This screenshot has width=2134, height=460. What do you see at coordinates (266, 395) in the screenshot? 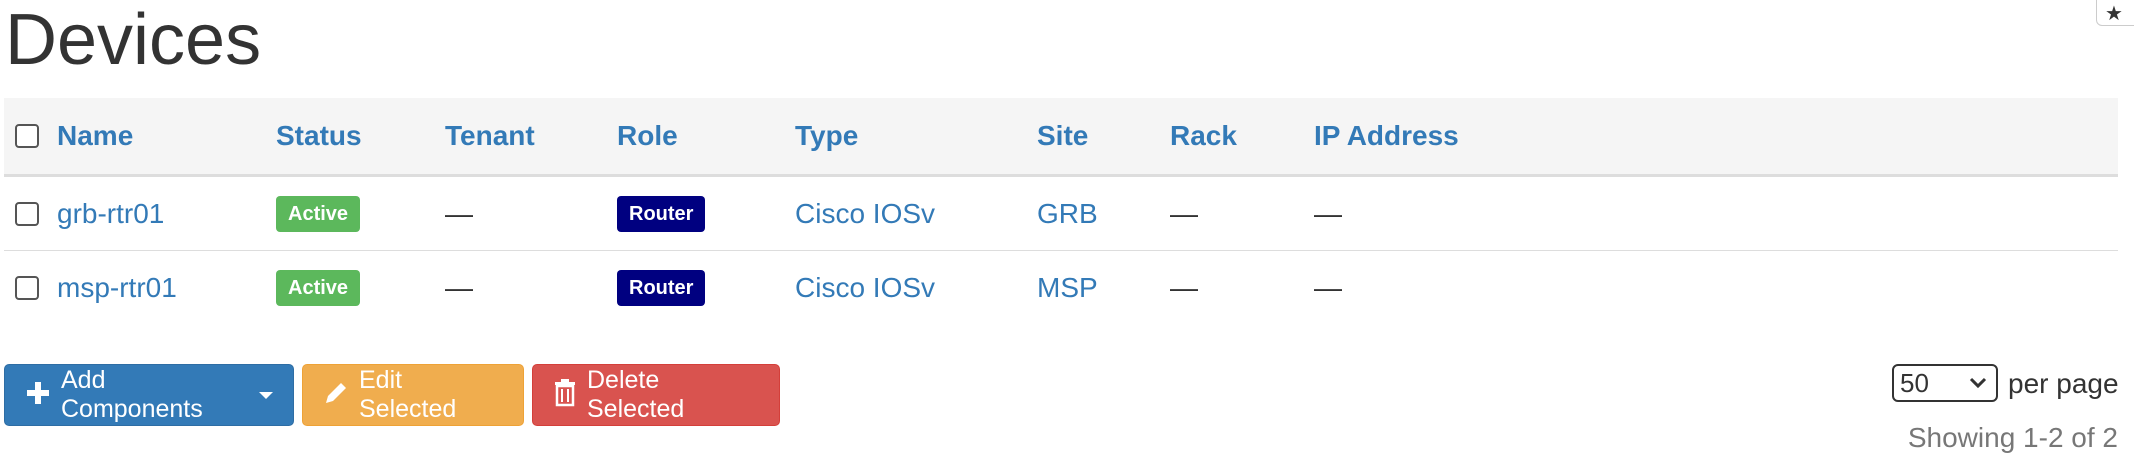
I see `caret-down-icon` at bounding box center [266, 395].